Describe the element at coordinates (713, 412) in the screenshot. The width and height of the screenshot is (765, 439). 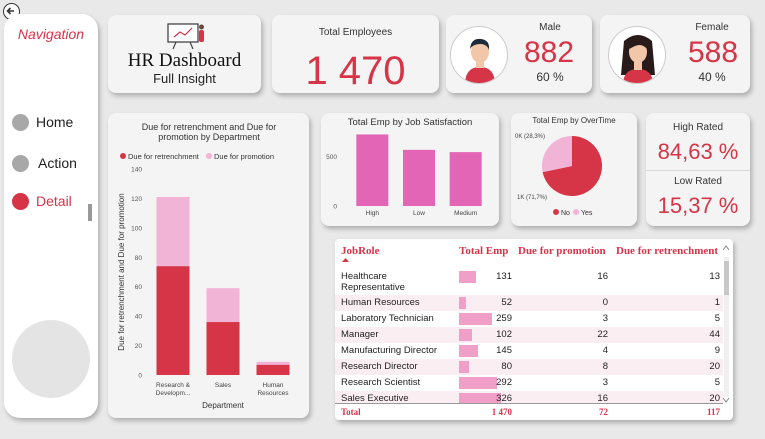
I see `total-retrenchment-sum: 117` at that location.